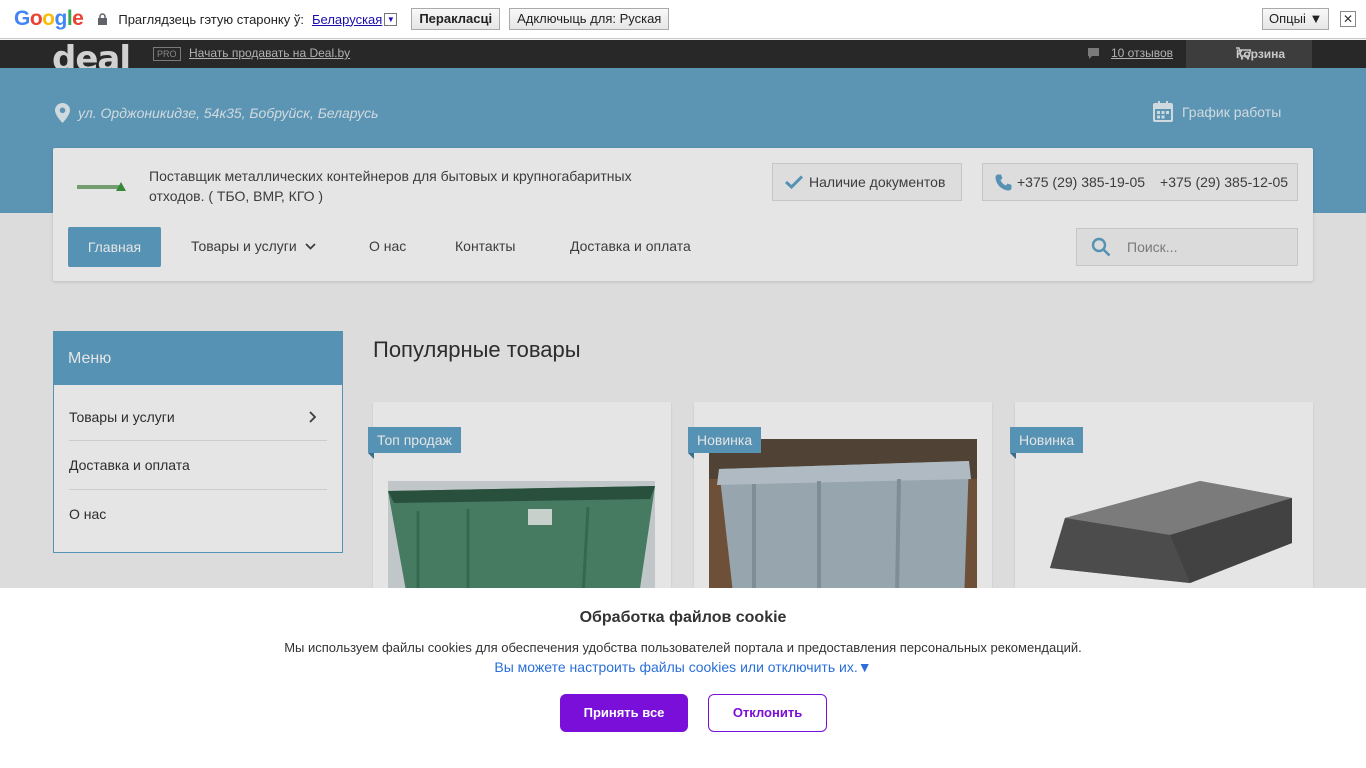 The image size is (1366, 768). What do you see at coordinates (485, 246) in the screenshot?
I see `nav-contacts: Контакты` at bounding box center [485, 246].